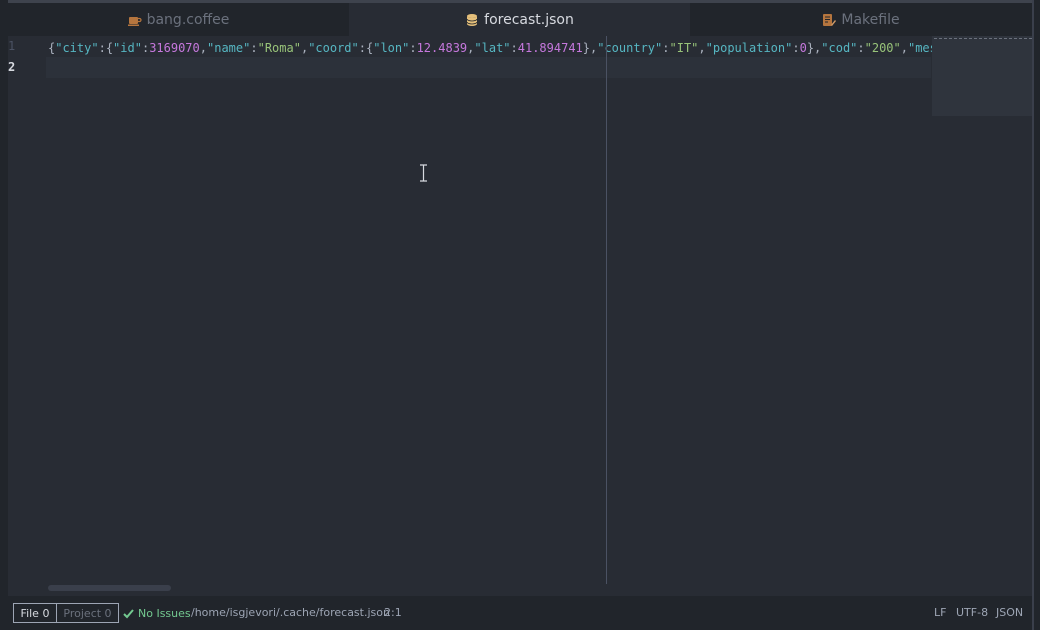 Image resolution: width=1040 pixels, height=630 pixels. Describe the element at coordinates (839, 48) in the screenshot. I see `code-token-key: "cod"` at that location.